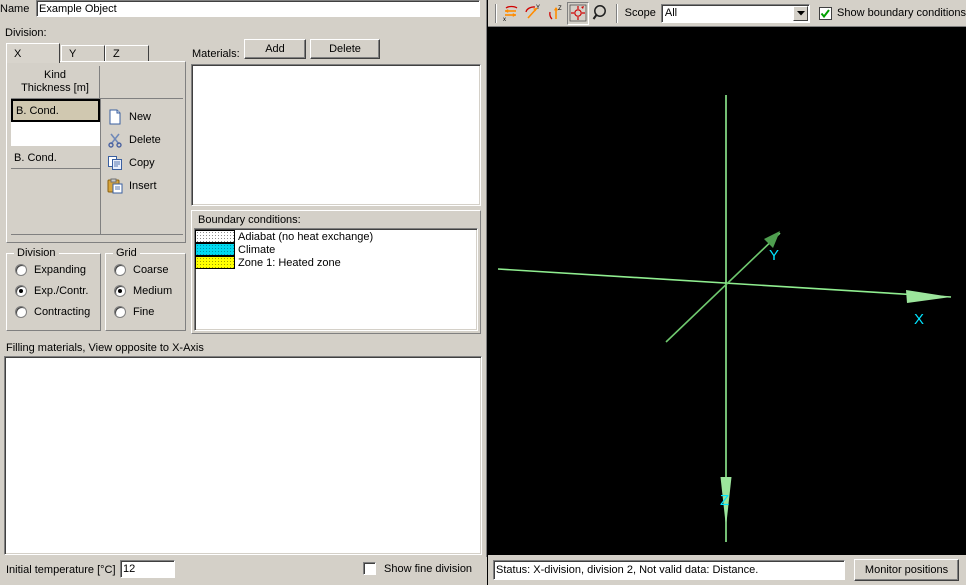 The height and width of the screenshot is (585, 966). What do you see at coordinates (21, 270) in the screenshot?
I see `radio-expanding-dot` at bounding box center [21, 270].